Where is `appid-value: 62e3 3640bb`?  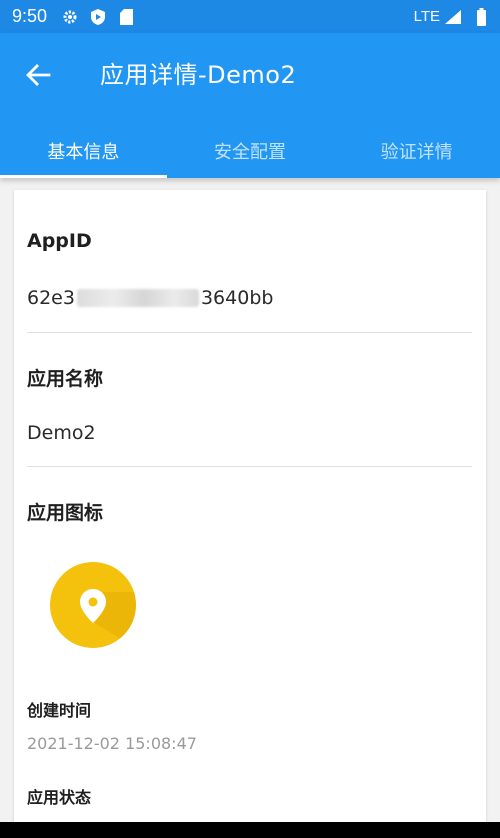
appid-value: 62e3 3640bb is located at coordinates (150, 298).